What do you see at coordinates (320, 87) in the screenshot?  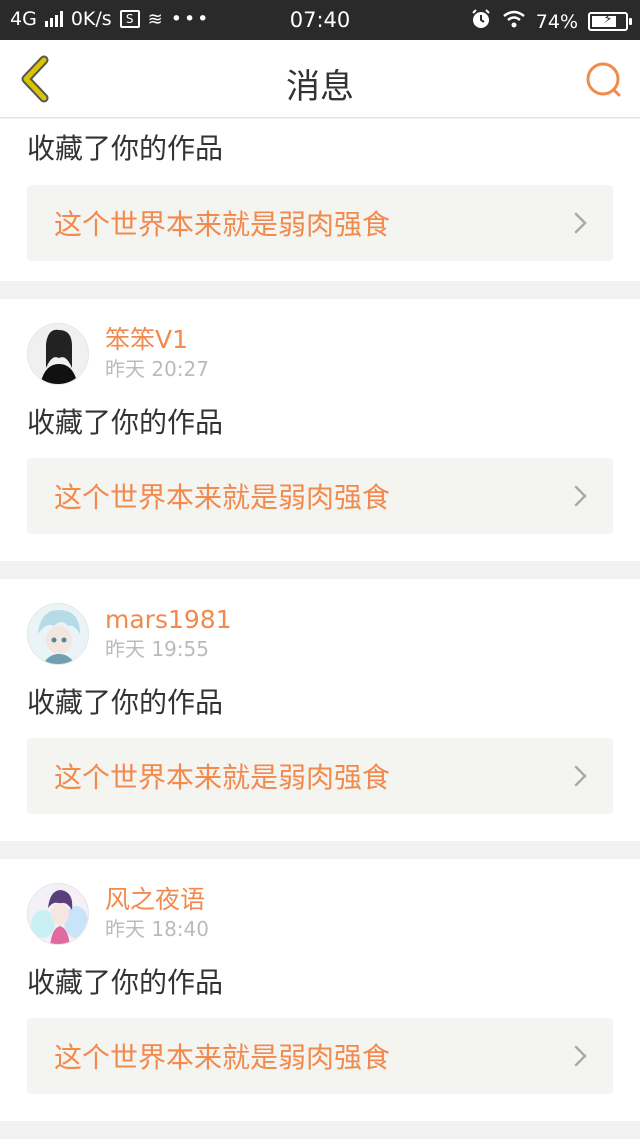 I see `page-title: 消息` at bounding box center [320, 87].